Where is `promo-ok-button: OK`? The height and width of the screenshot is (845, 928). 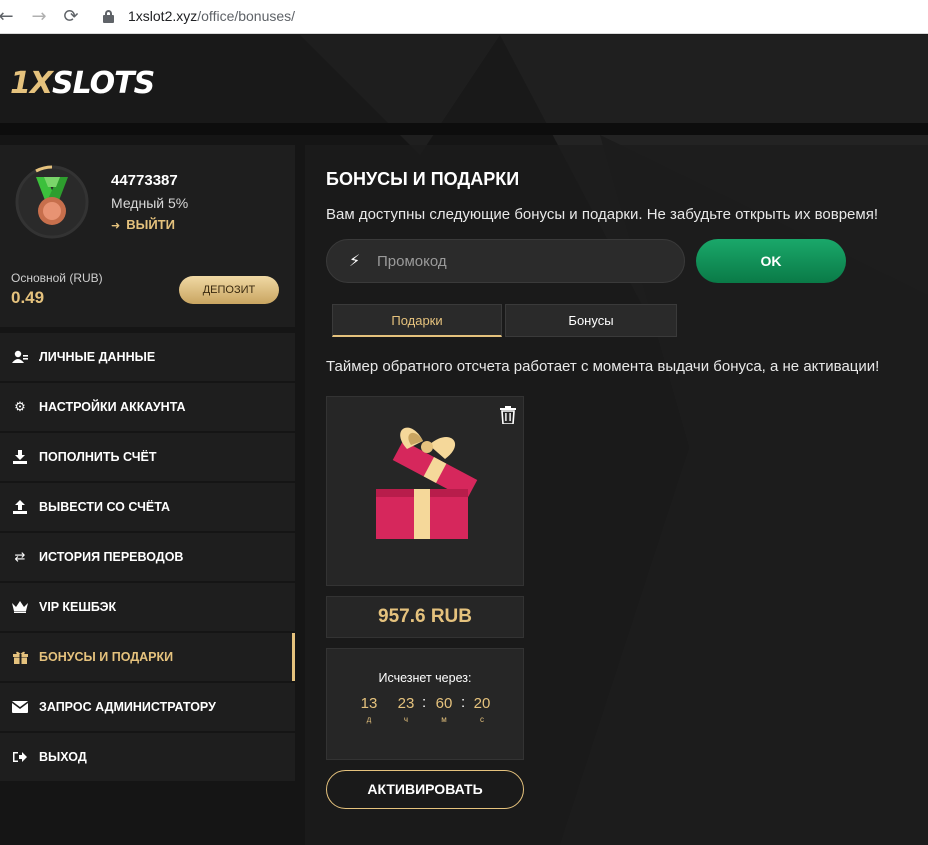 promo-ok-button: OK is located at coordinates (771, 261).